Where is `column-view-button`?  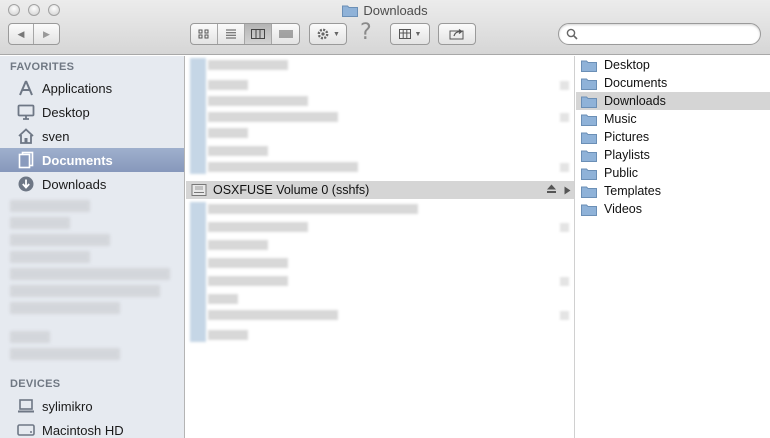
column-view-button is located at coordinates (258, 34).